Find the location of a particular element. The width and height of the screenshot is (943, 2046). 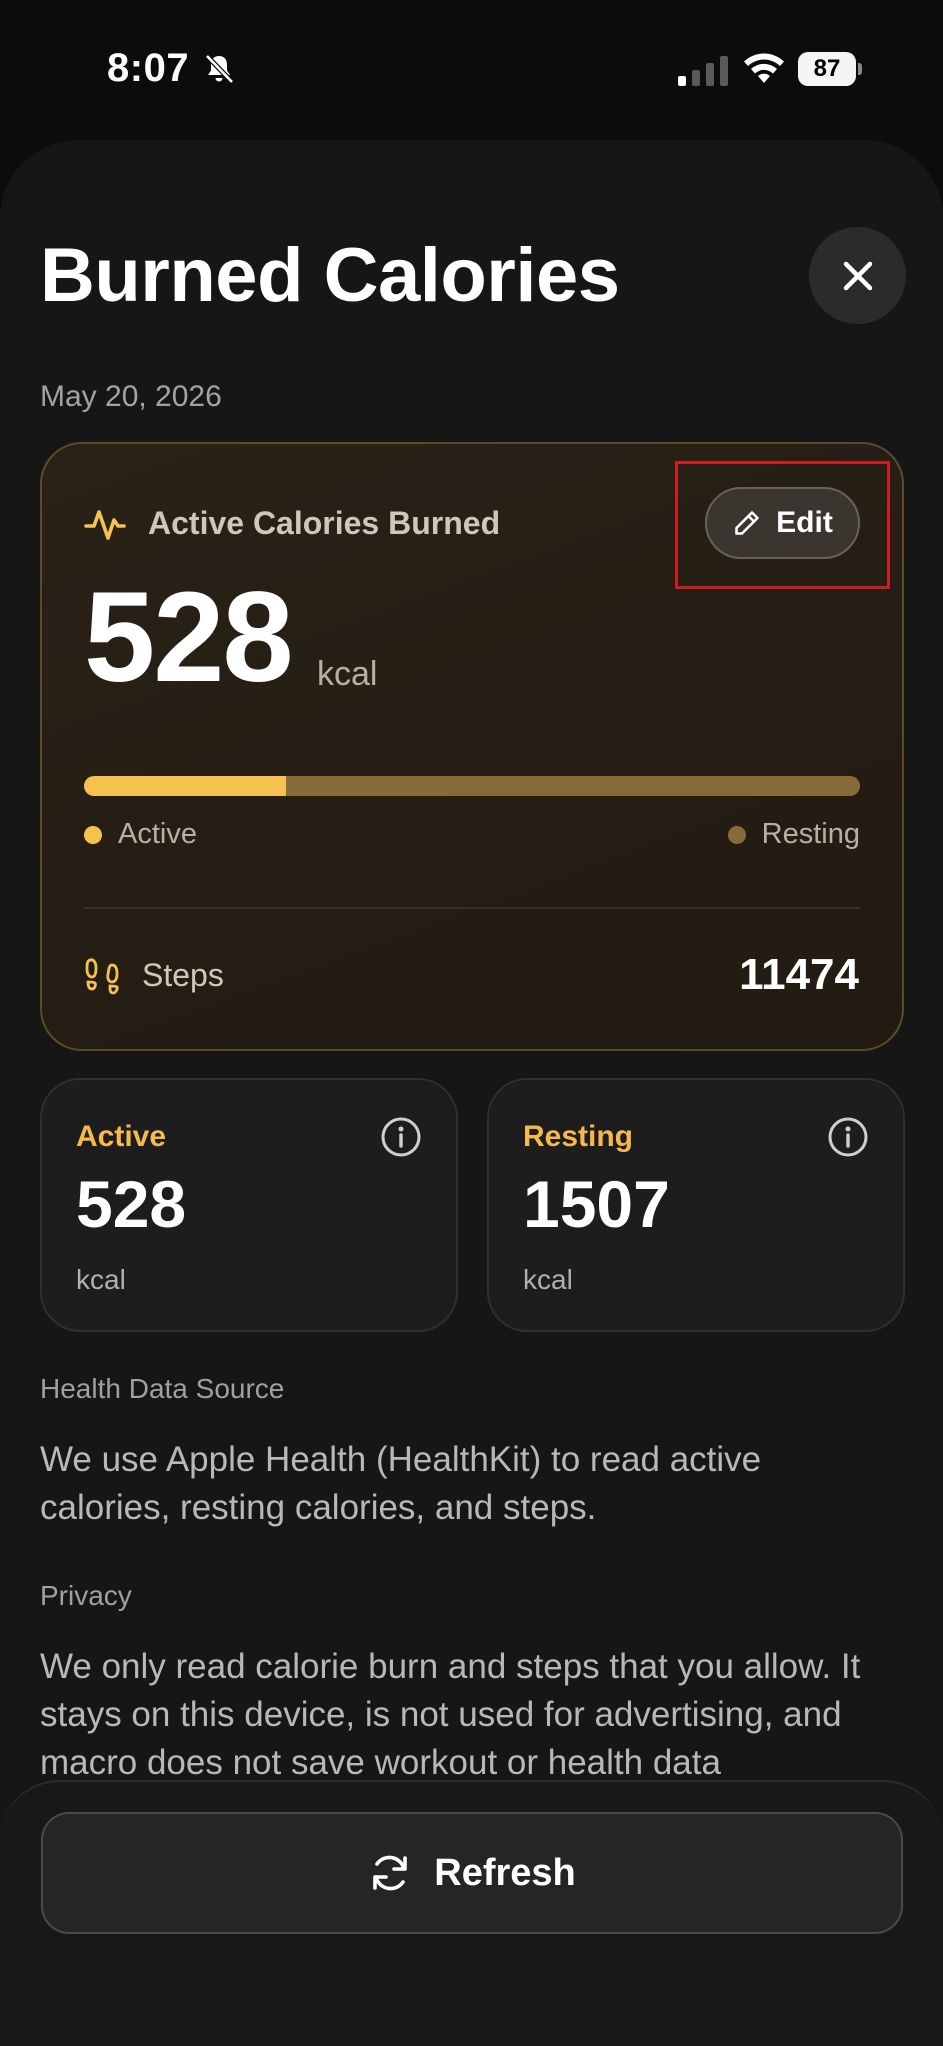

legend-active: Active is located at coordinates (140, 834).